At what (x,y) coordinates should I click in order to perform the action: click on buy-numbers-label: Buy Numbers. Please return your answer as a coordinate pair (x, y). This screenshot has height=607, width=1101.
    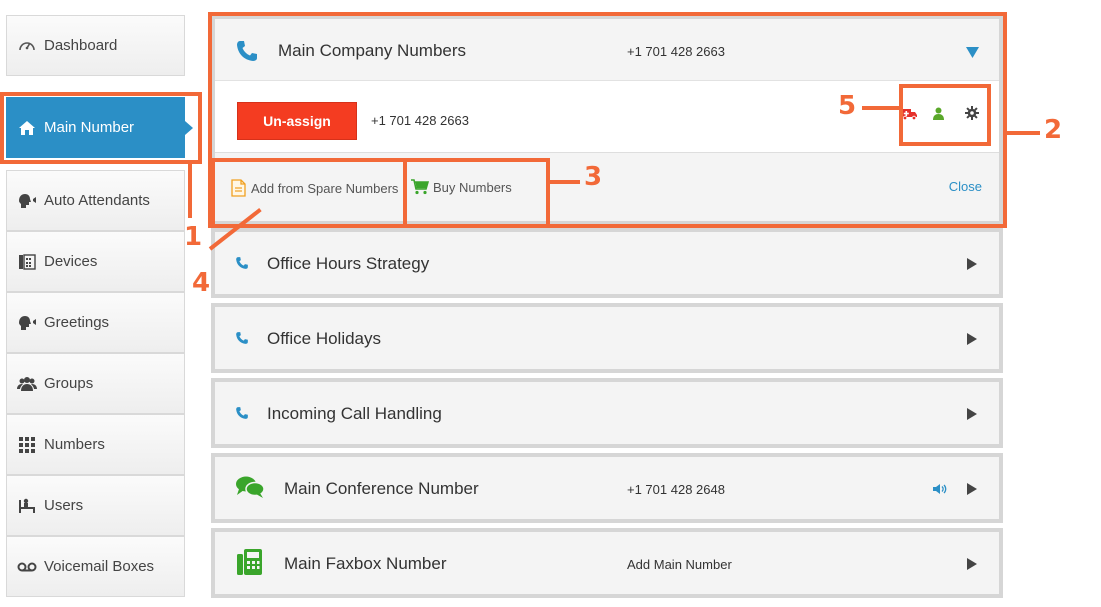
    Looking at the image, I should click on (472, 187).